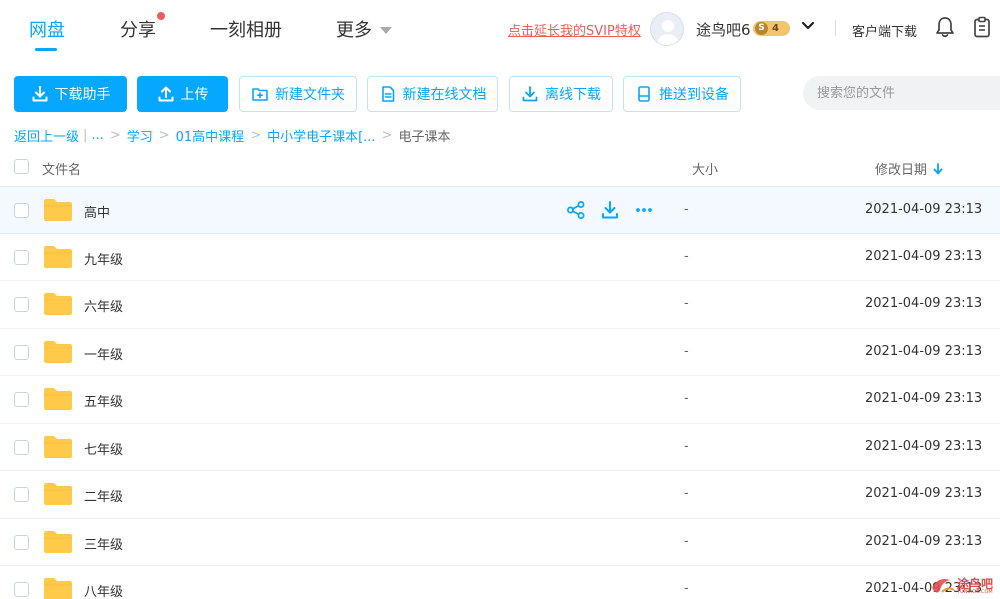 The width and height of the screenshot is (1000, 599). What do you see at coordinates (103, 495) in the screenshot?
I see `file-name: 二年级` at bounding box center [103, 495].